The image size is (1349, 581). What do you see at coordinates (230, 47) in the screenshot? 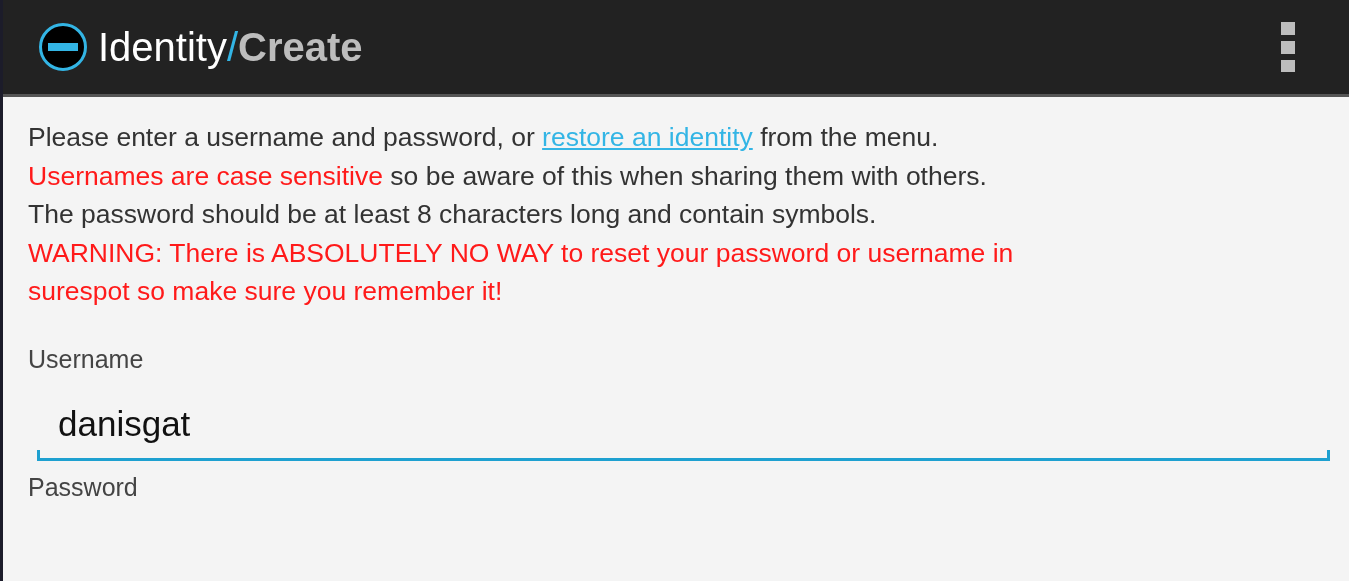
I see `screen-title: Identity/Create` at bounding box center [230, 47].